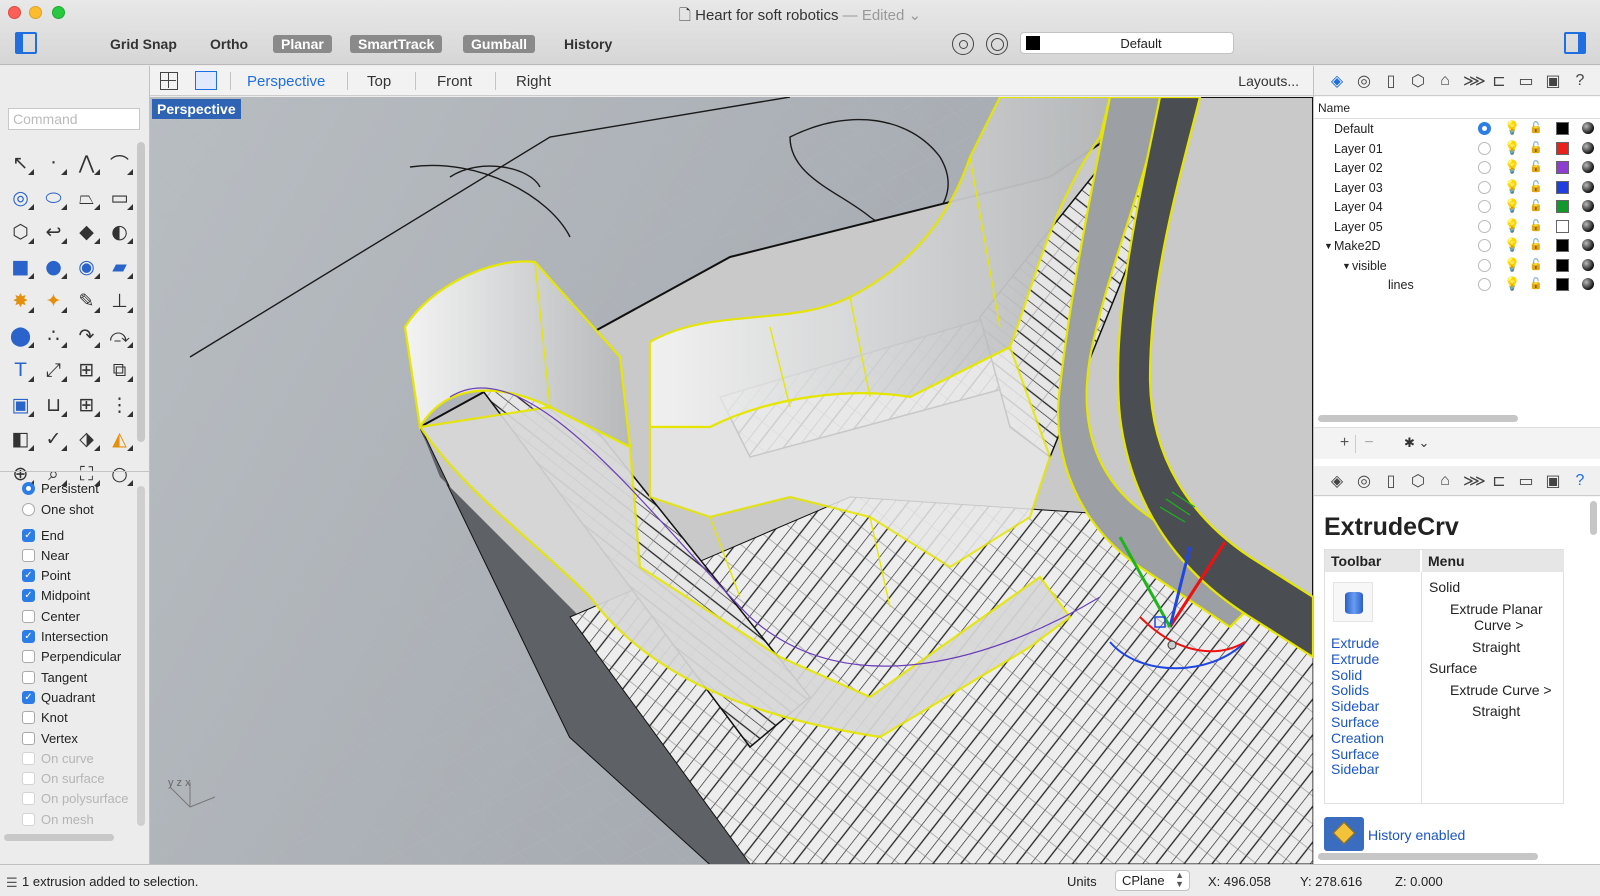  Describe the element at coordinates (53, 198) in the screenshot. I see `ellipse-tool-button: ⬭` at that location.